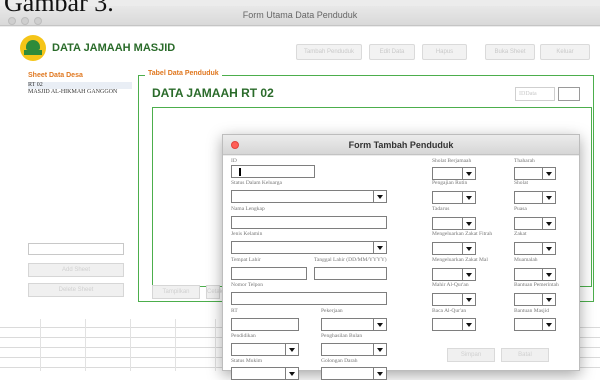 Image resolution: width=600 pixels, height=380 pixels. What do you see at coordinates (114, 48) in the screenshot?
I see `app-name: DATA JAMAAH MASJID` at bounding box center [114, 48].